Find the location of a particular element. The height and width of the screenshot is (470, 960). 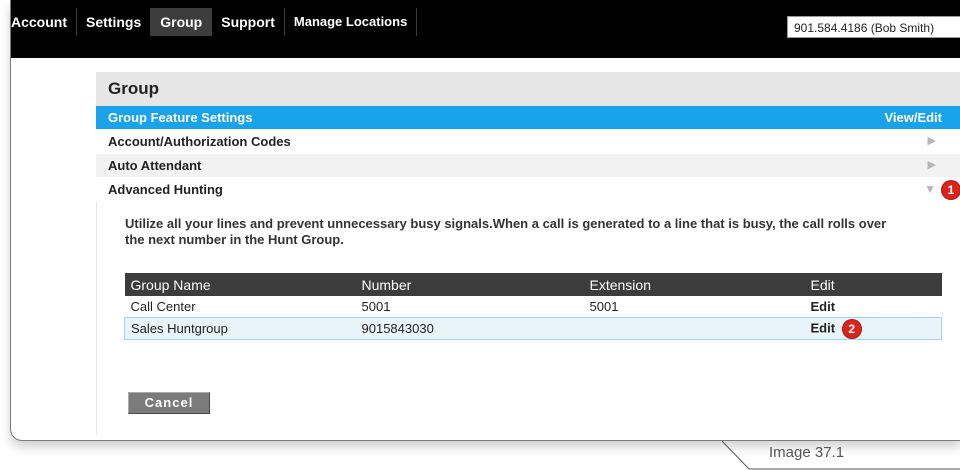

column-header-edit: Edit is located at coordinates (873, 284).